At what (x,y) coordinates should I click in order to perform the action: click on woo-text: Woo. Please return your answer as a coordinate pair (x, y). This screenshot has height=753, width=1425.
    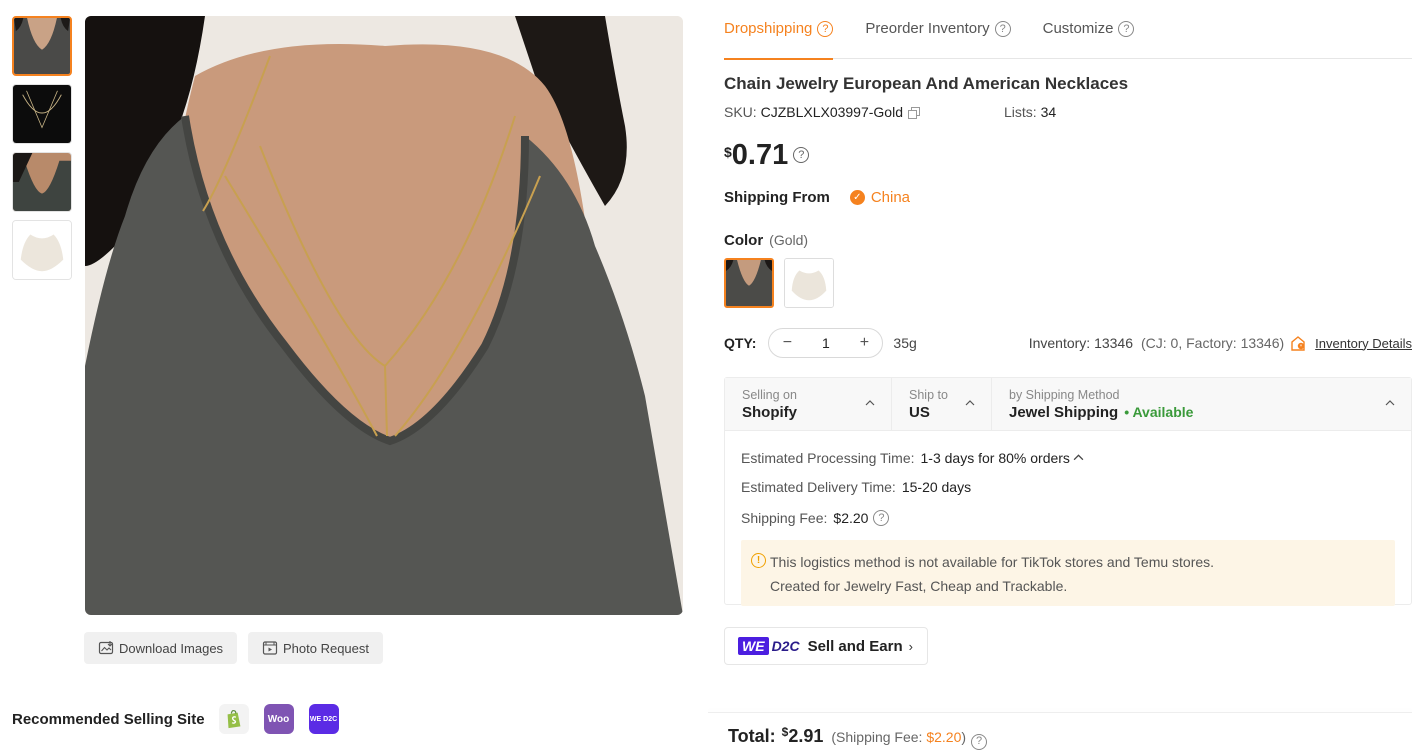
    Looking at the image, I should click on (278, 719).